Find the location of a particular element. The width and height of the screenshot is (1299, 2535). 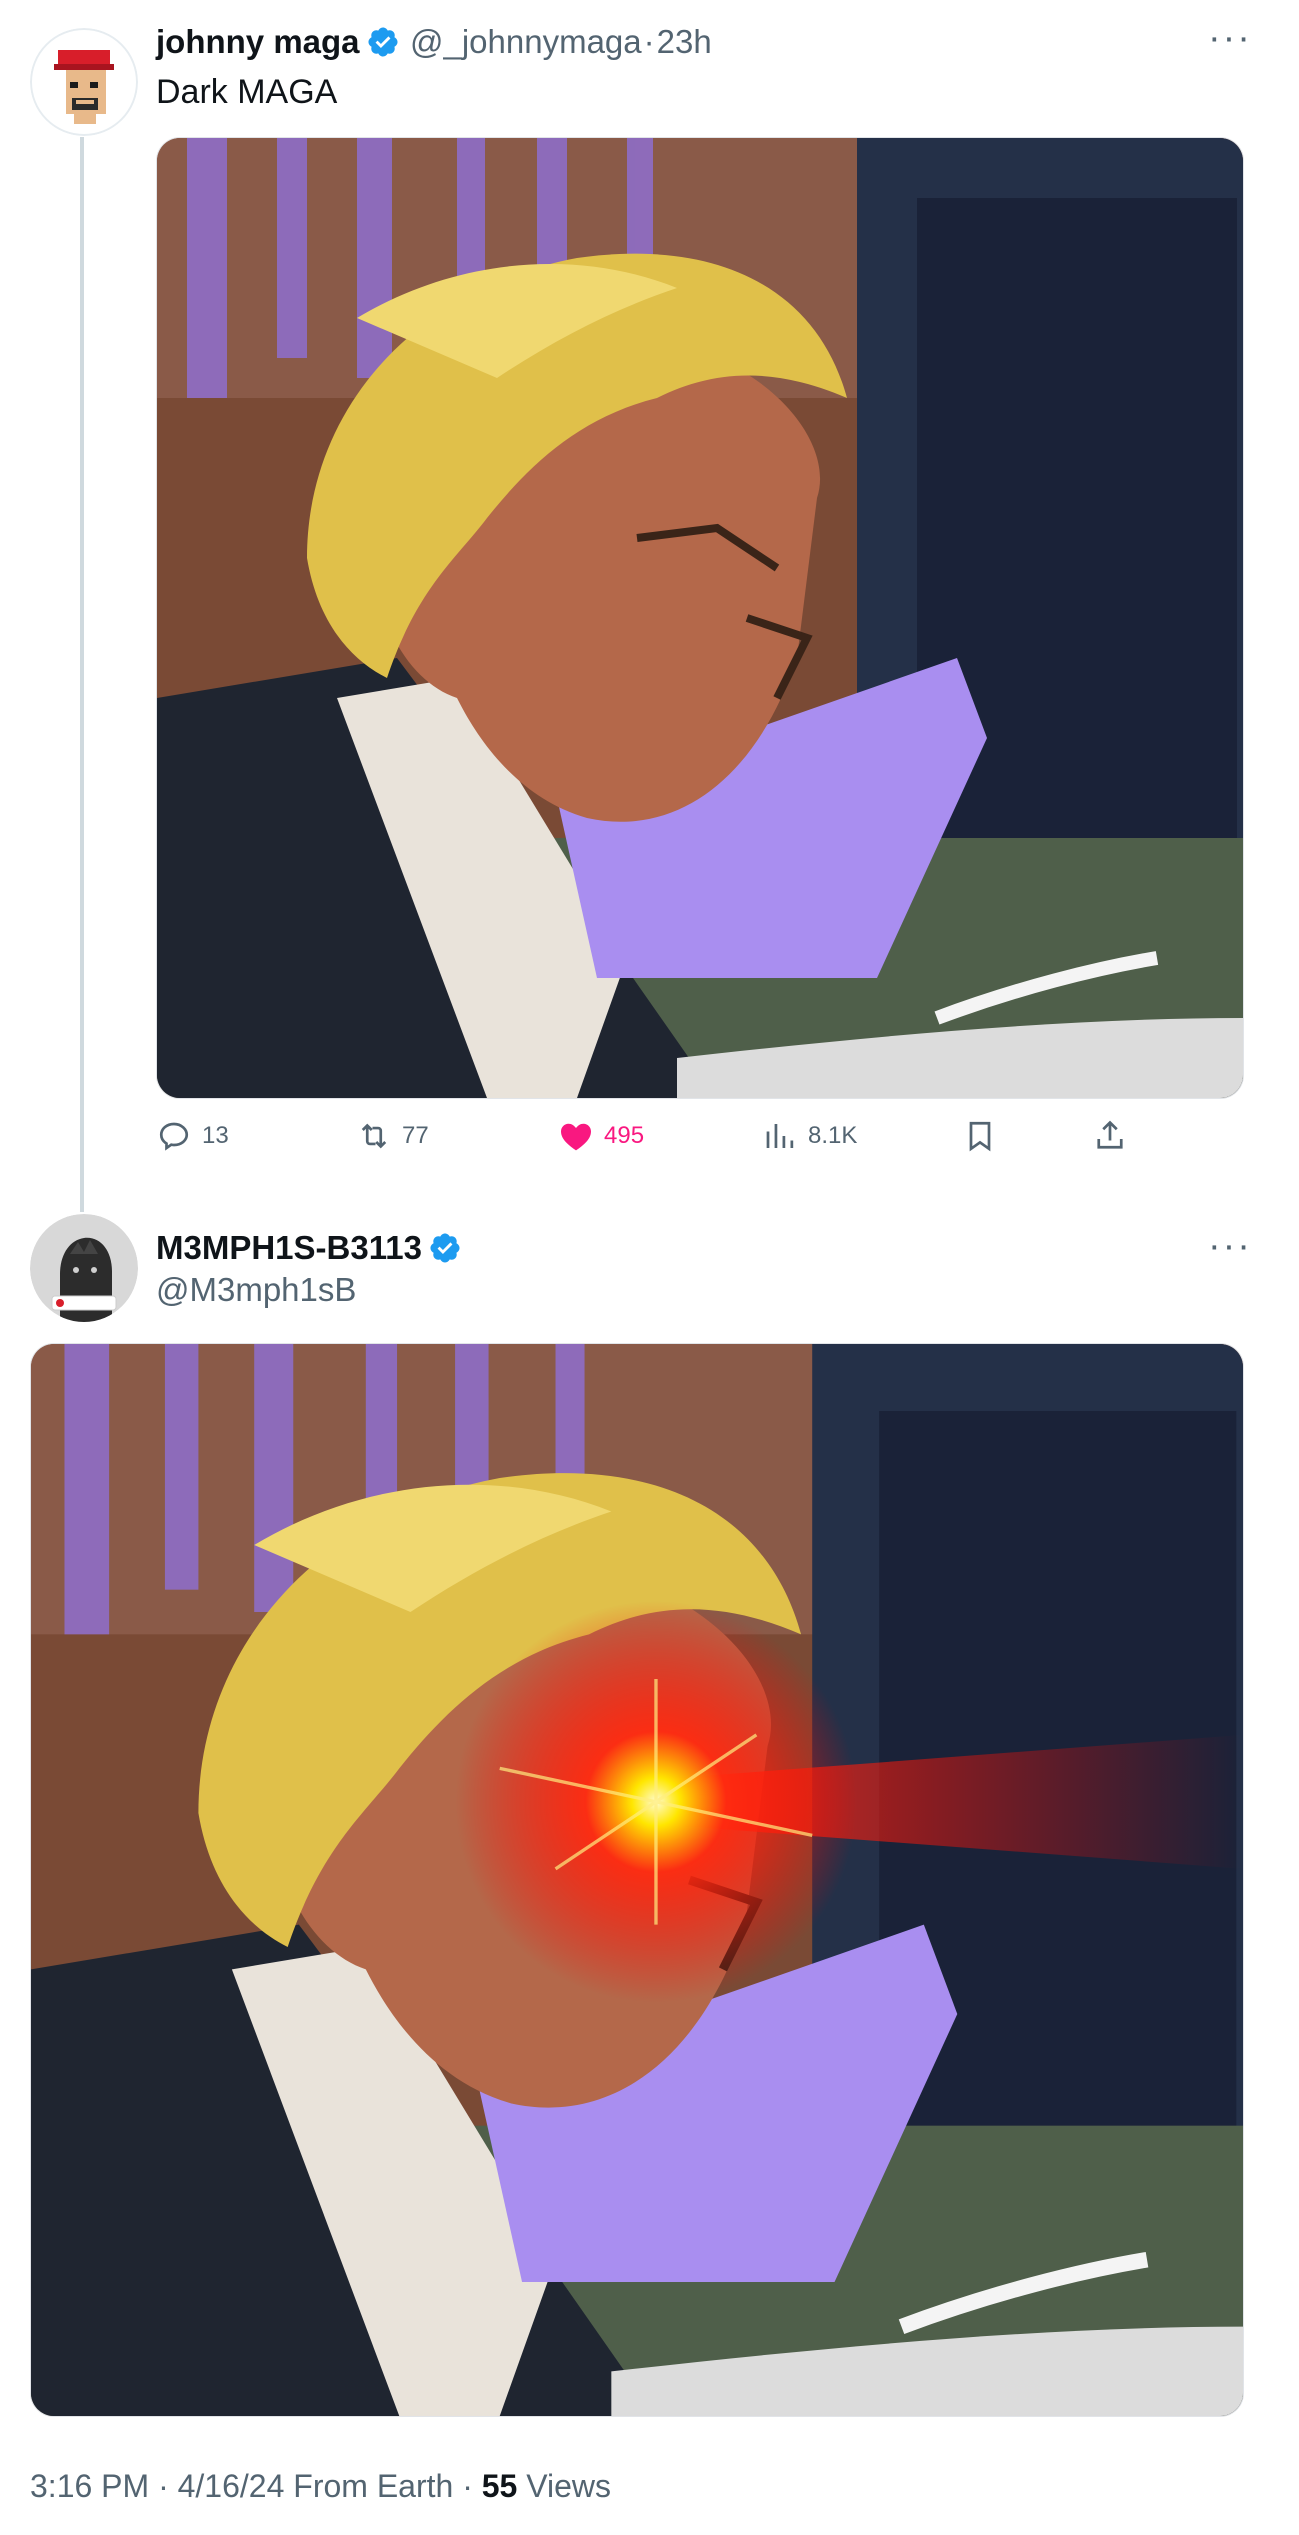

like-count: 495 is located at coordinates (624, 1135).